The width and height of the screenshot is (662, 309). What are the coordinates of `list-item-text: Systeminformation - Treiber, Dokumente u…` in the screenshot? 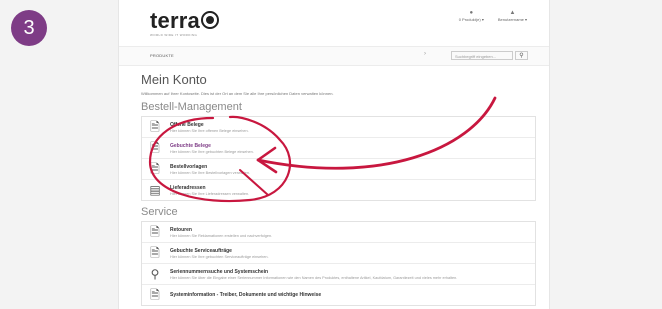 It's located at (245, 295).